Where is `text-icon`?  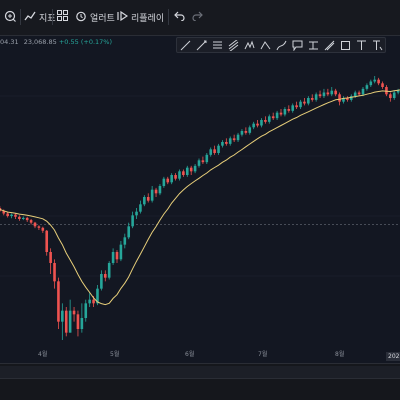
text-icon is located at coordinates (361, 45).